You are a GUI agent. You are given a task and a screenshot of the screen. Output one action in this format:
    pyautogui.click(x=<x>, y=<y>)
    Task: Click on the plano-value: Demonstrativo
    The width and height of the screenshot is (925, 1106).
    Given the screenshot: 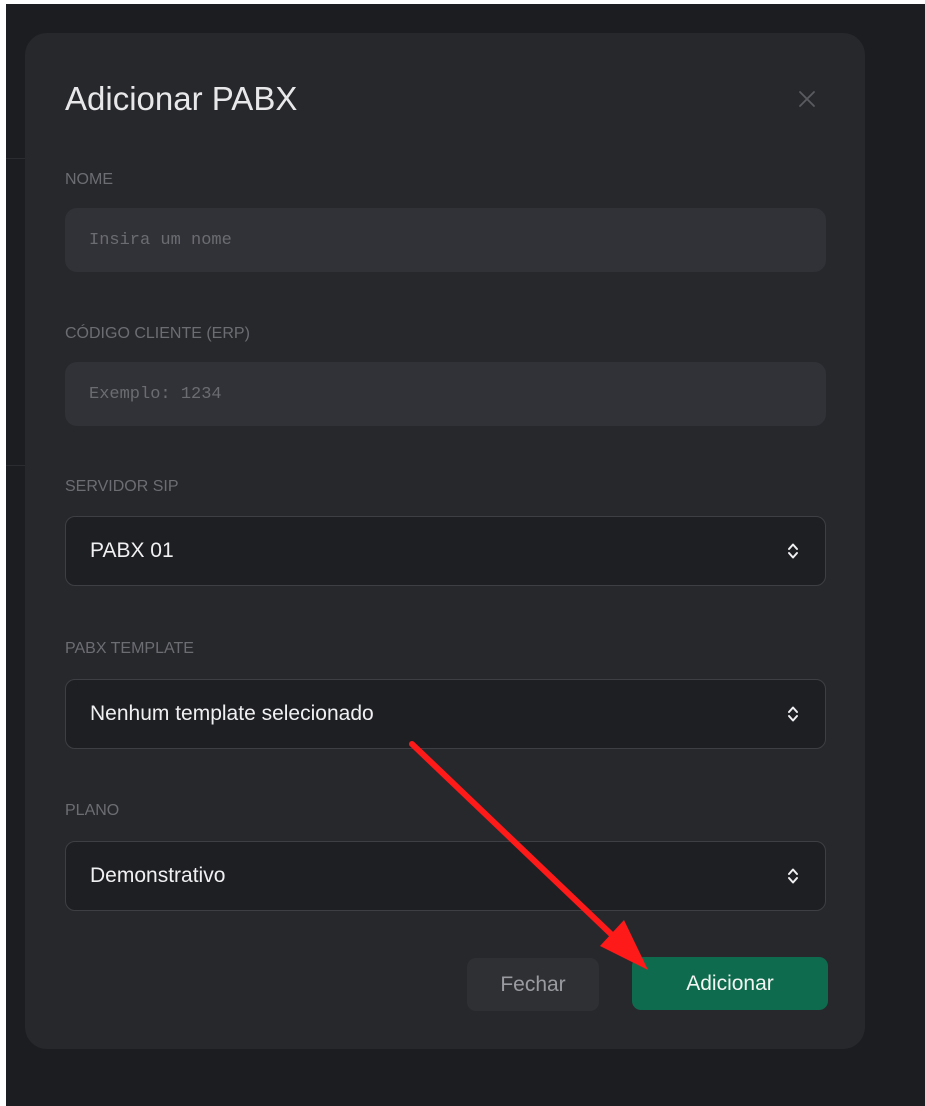 What is the action you would take?
    pyautogui.click(x=158, y=875)
    